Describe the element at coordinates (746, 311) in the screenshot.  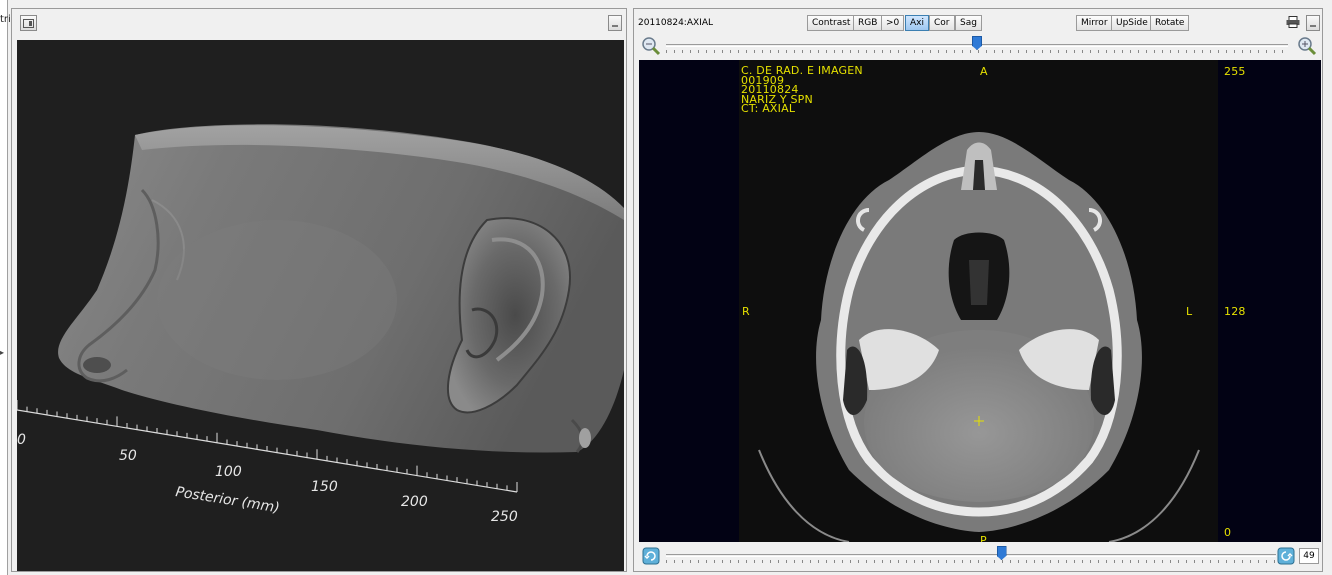
I see `orientation-right: R` at that location.